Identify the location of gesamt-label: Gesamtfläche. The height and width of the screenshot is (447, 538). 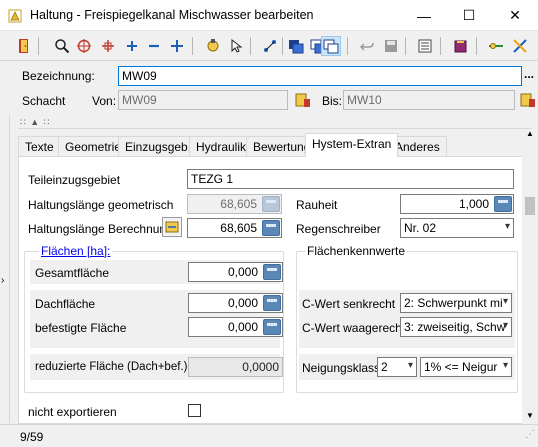
(72, 273).